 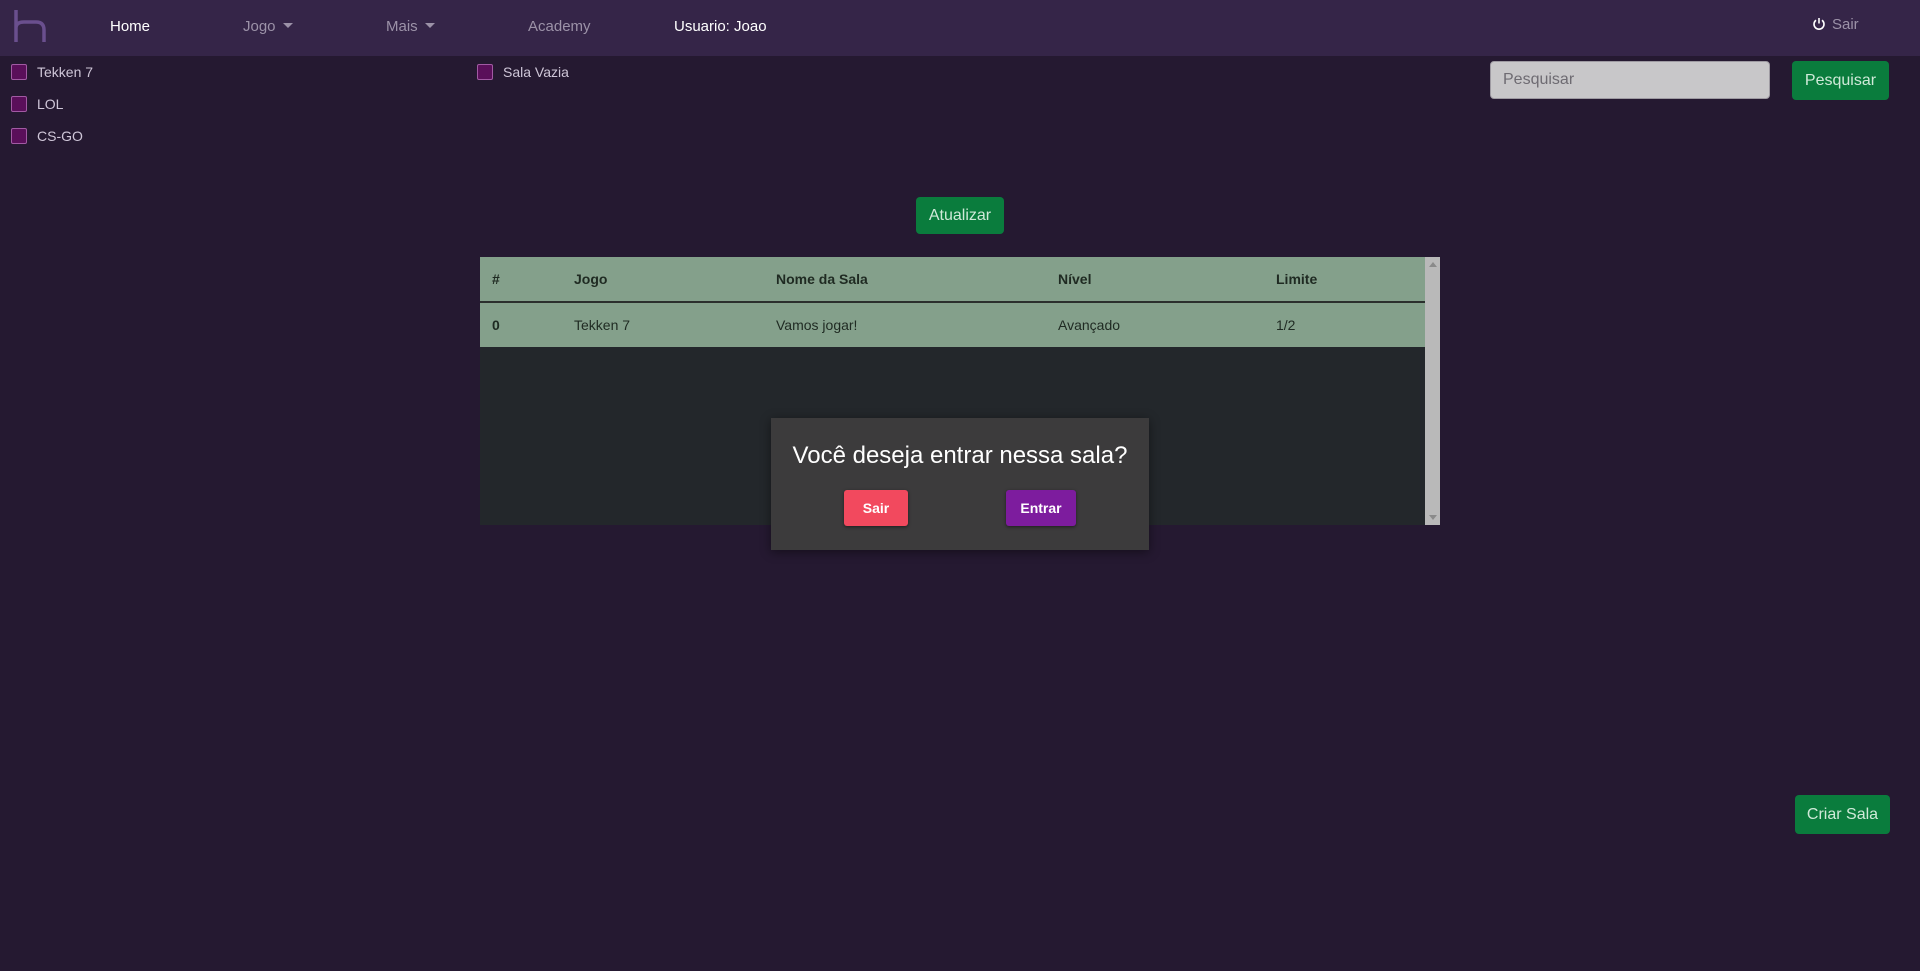 What do you see at coordinates (1089, 325) in the screenshot?
I see `cell-level: Avançado` at bounding box center [1089, 325].